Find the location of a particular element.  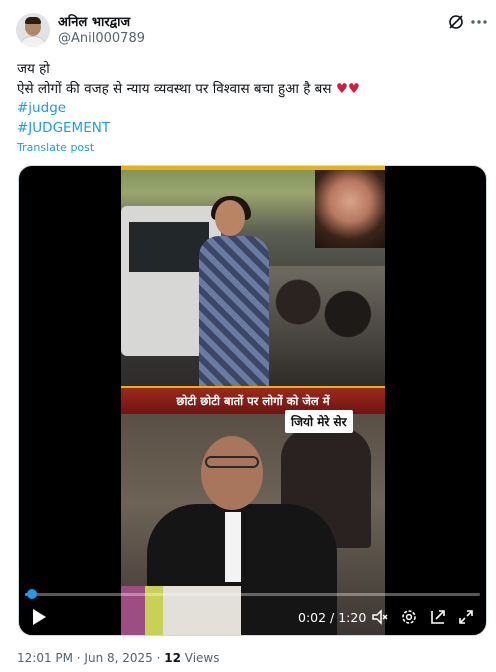

post-timestamp: 12:01 PM · Jun 8, 2025 · is located at coordinates (90, 658).